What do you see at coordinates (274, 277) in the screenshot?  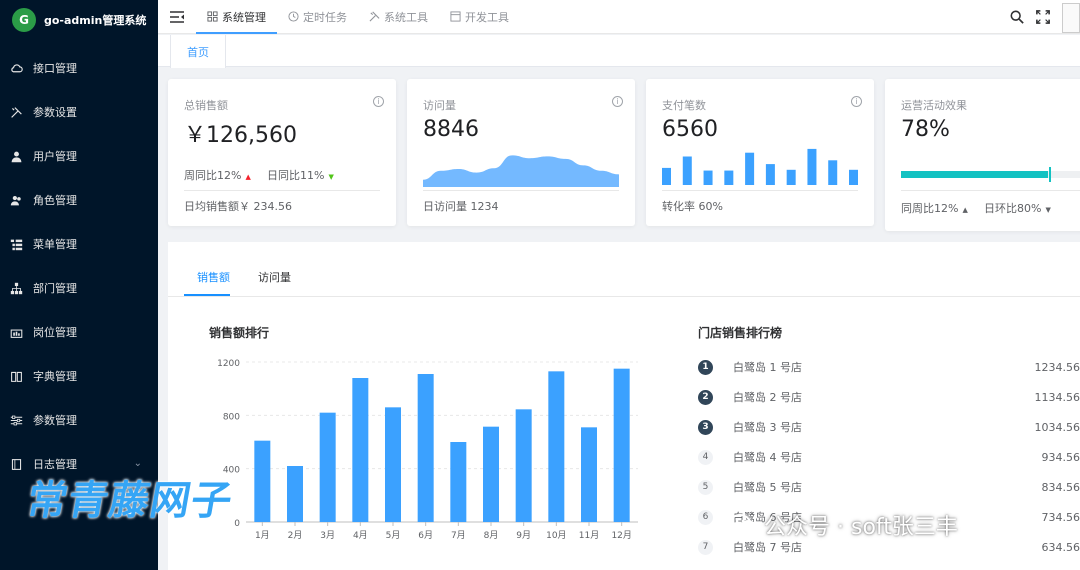 I see `tab-visits: 访问量` at bounding box center [274, 277].